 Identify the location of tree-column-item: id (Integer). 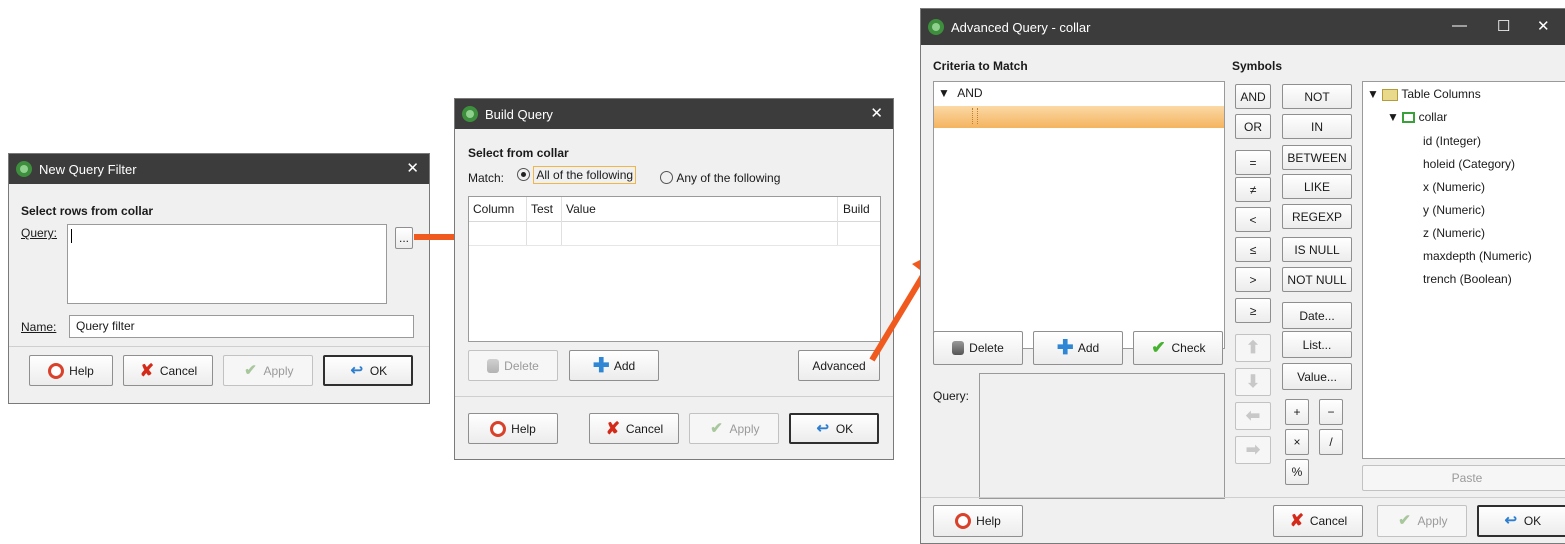
(1452, 141).